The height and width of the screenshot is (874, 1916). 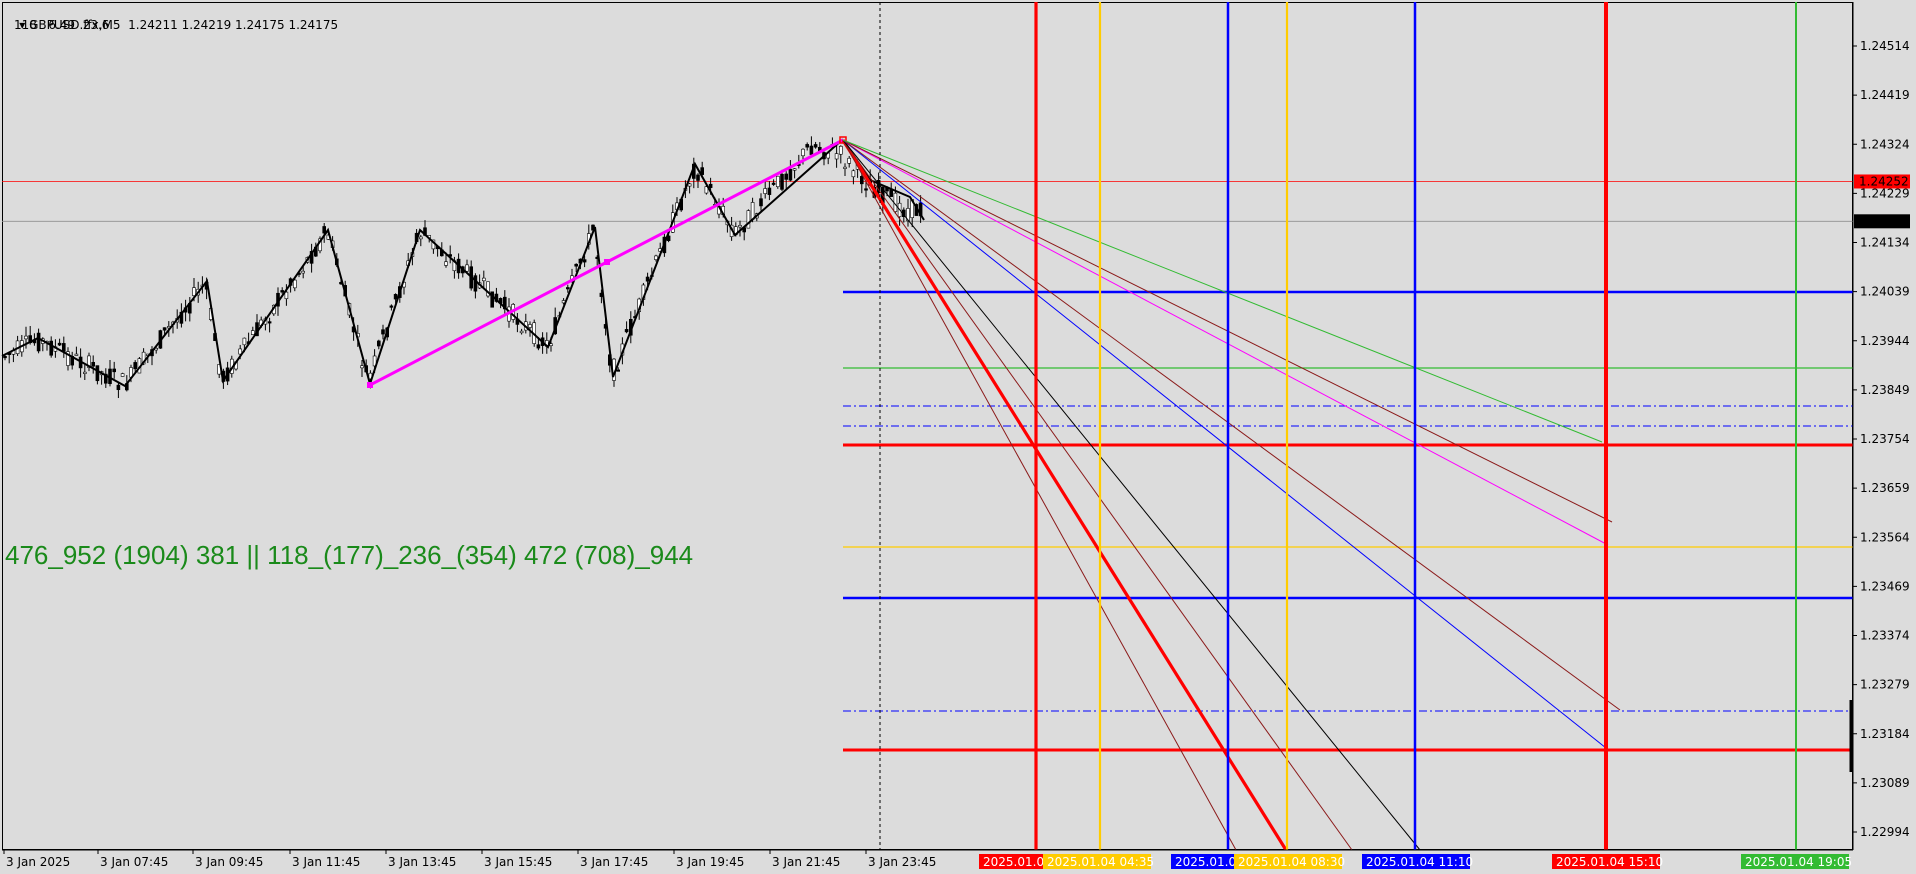 I want to click on price-label: 1.22994, so click(x=1885, y=832).